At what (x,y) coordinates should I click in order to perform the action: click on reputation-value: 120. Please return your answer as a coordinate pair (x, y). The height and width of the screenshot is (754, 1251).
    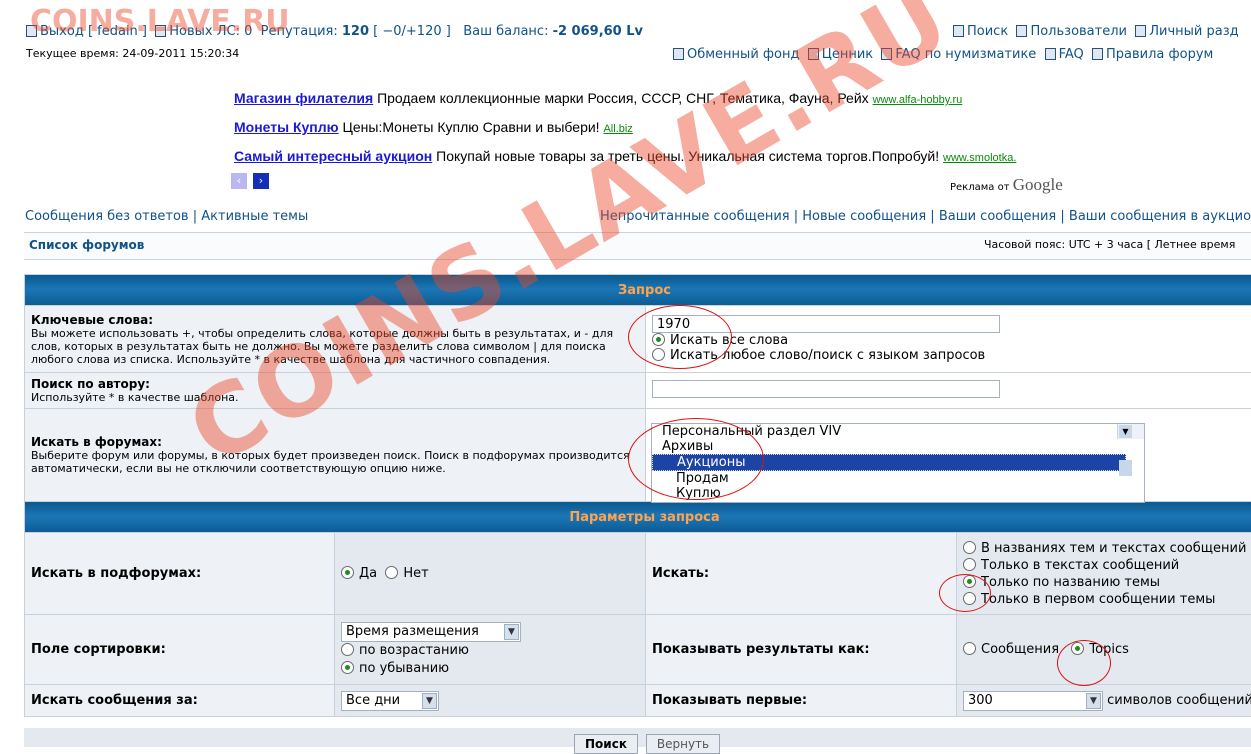
    Looking at the image, I should click on (355, 31).